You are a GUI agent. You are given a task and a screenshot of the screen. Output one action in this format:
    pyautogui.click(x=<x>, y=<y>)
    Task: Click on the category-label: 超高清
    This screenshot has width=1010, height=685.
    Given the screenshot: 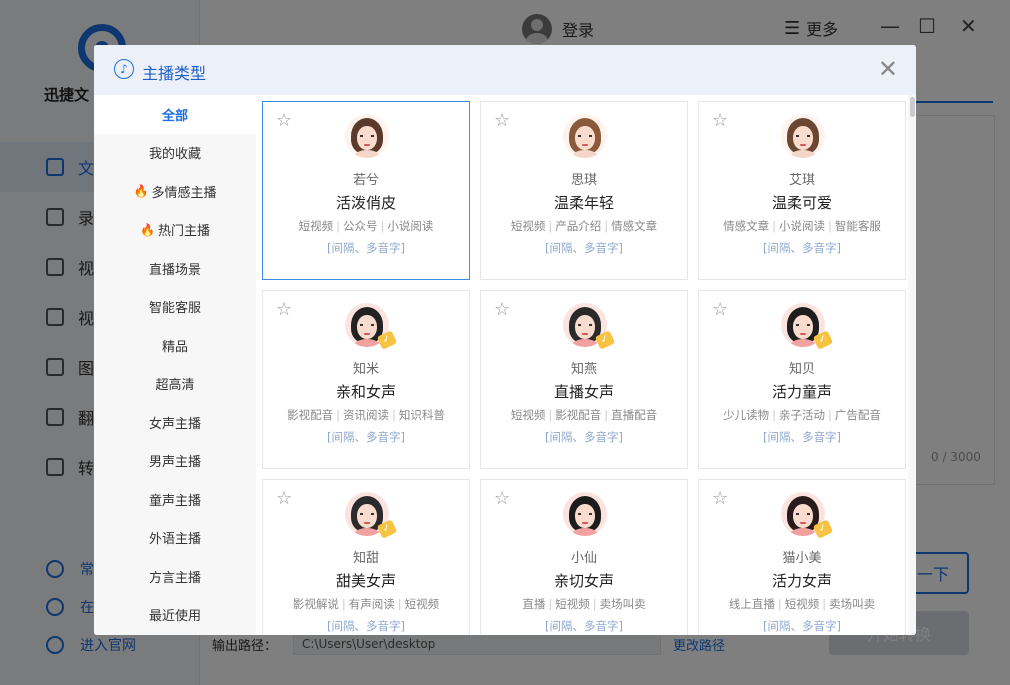 What is the action you would take?
    pyautogui.click(x=175, y=386)
    